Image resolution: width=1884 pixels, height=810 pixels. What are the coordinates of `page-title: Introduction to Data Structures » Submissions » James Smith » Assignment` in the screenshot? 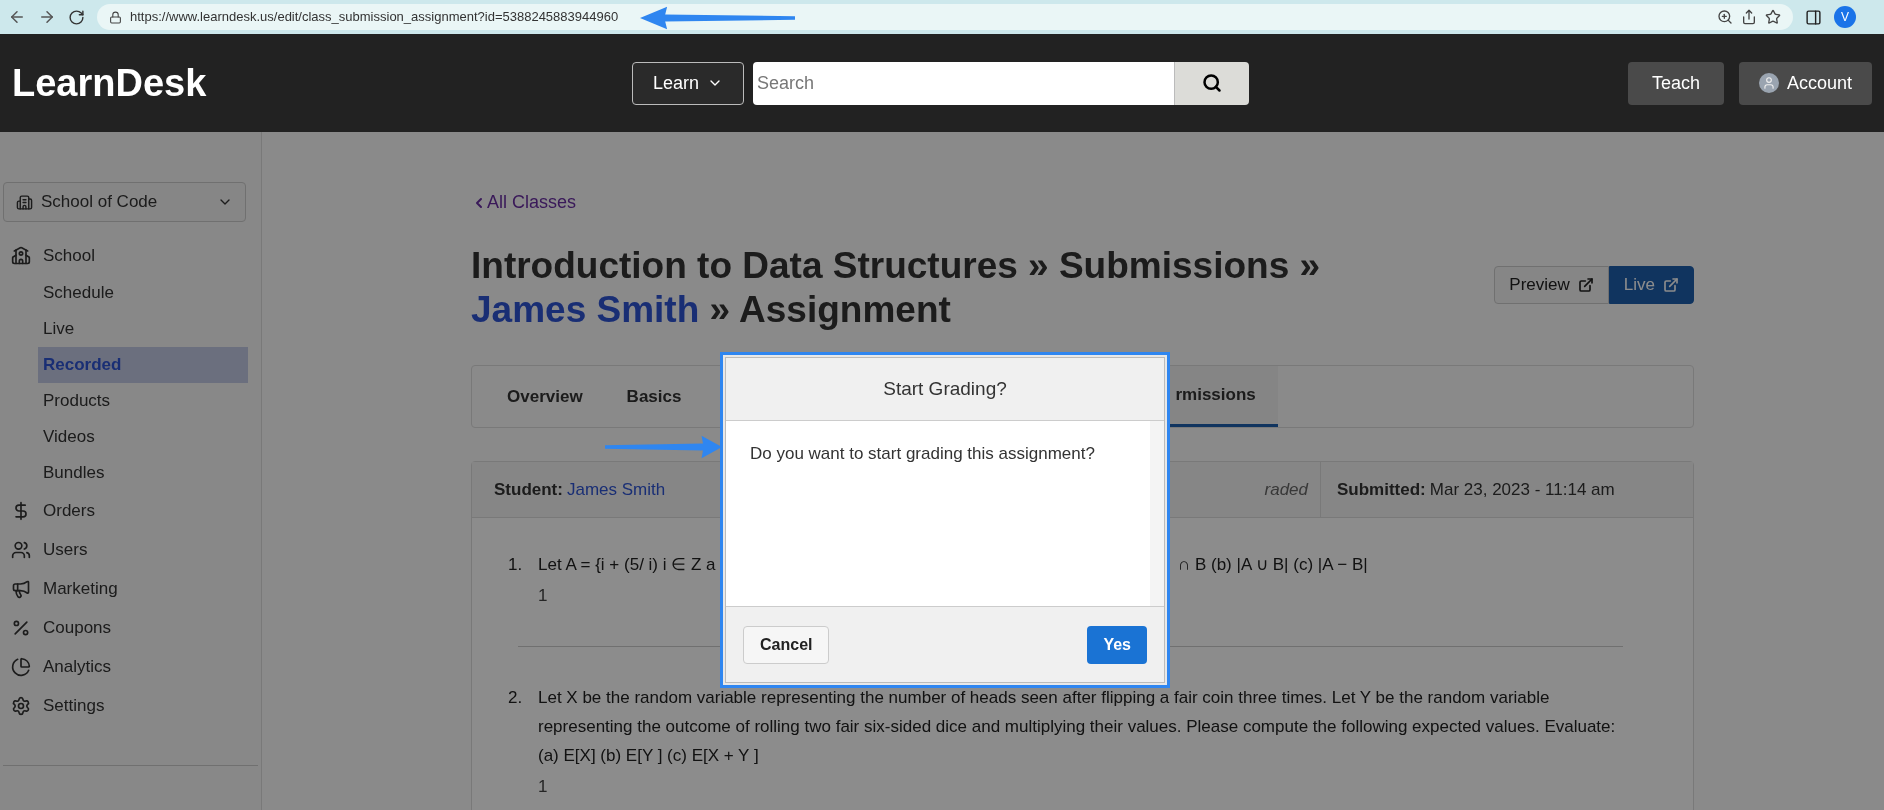 It's located at (896, 288).